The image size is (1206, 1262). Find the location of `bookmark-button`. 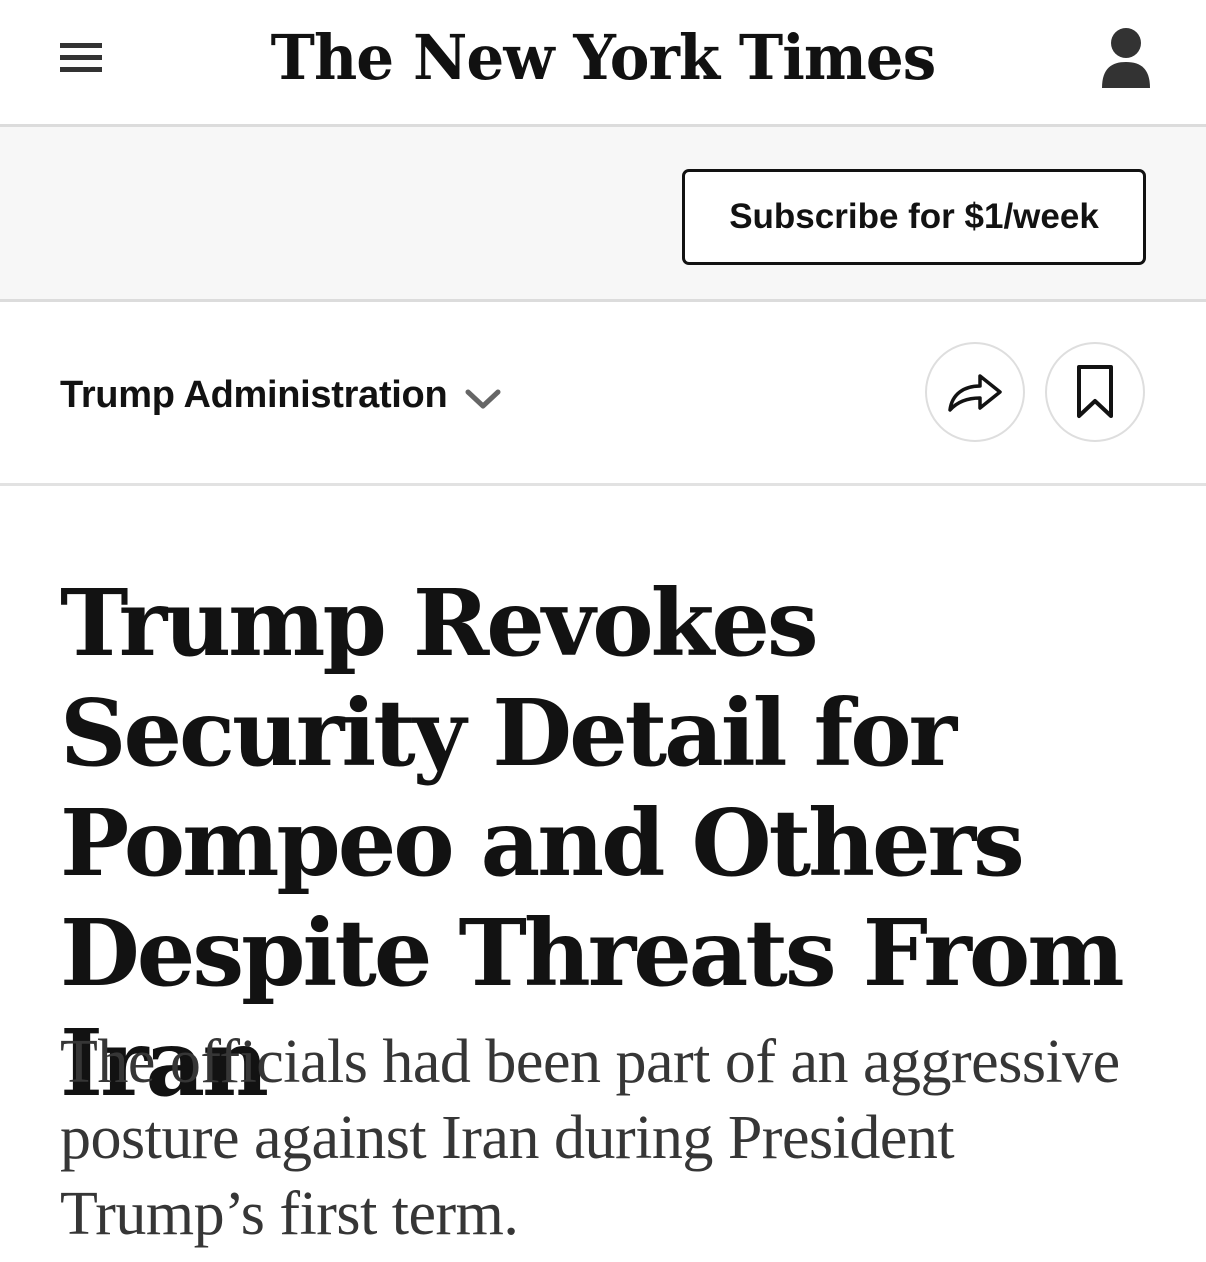

bookmark-button is located at coordinates (1095, 392).